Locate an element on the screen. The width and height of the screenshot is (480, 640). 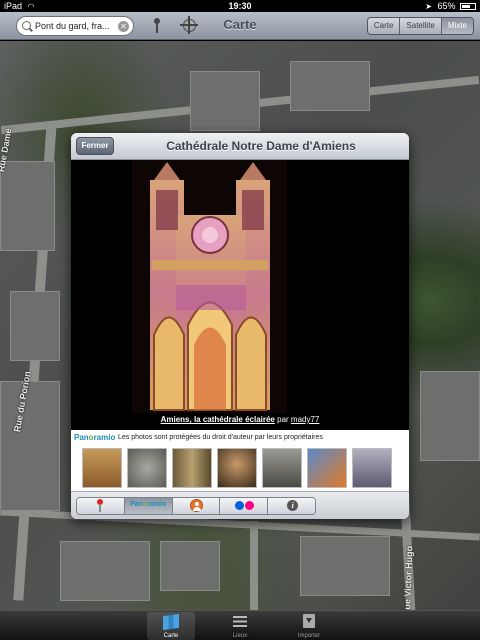
photo-title-link: Amiens, la cathédrale éclairée is located at coordinates (218, 419).